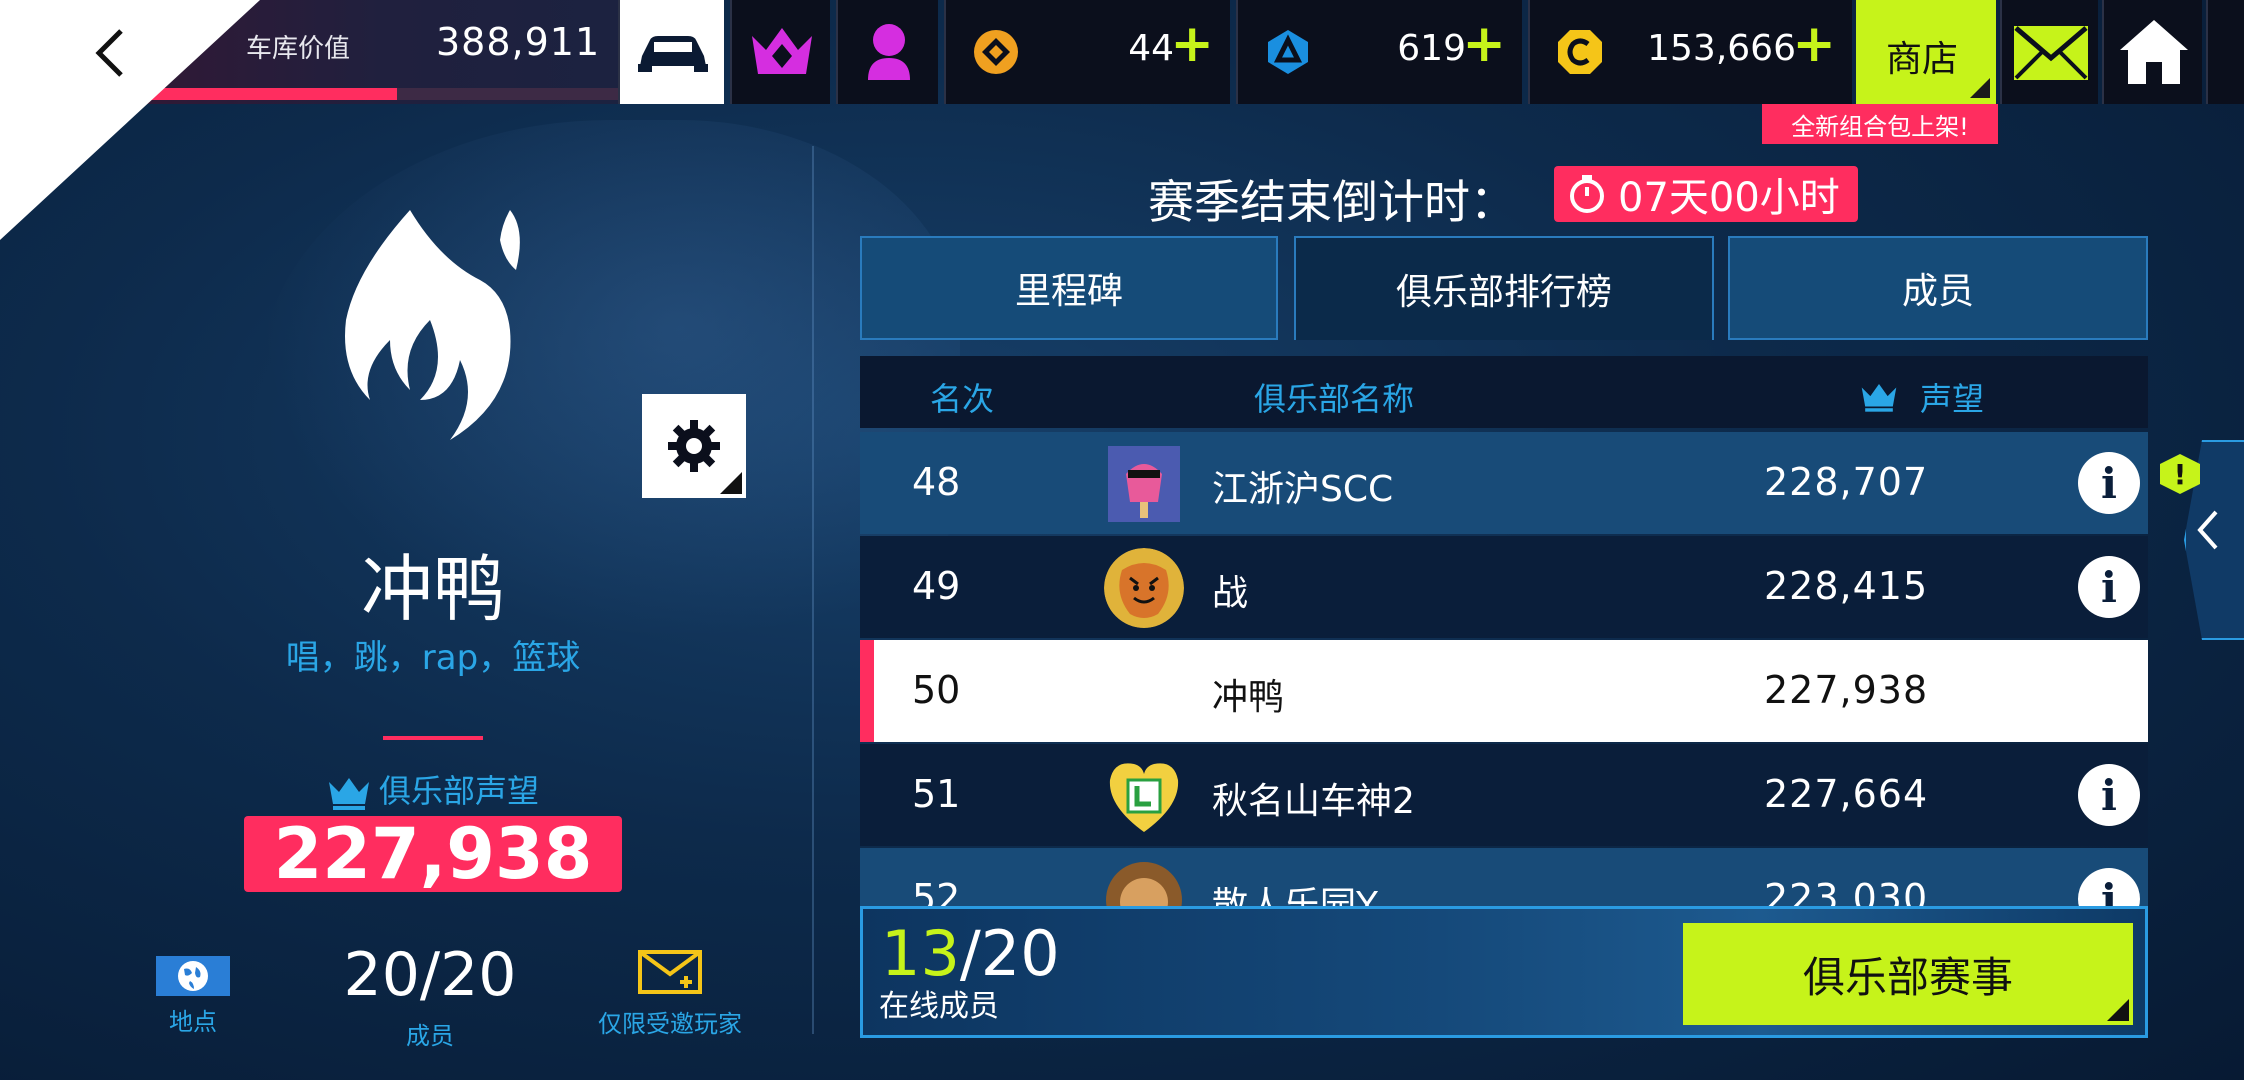 This screenshot has width=2244, height=1080. I want to click on tab-bar: 里程碑 俱乐部排行榜 成员, so click(1504, 288).